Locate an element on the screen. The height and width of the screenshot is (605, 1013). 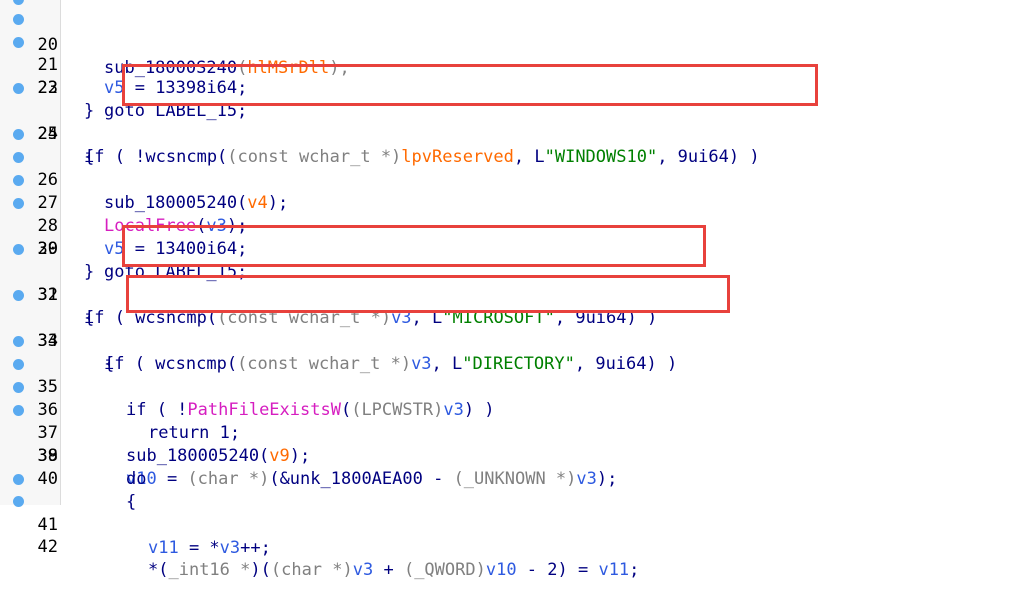
highlight-box-directory is located at coordinates (428, 294).